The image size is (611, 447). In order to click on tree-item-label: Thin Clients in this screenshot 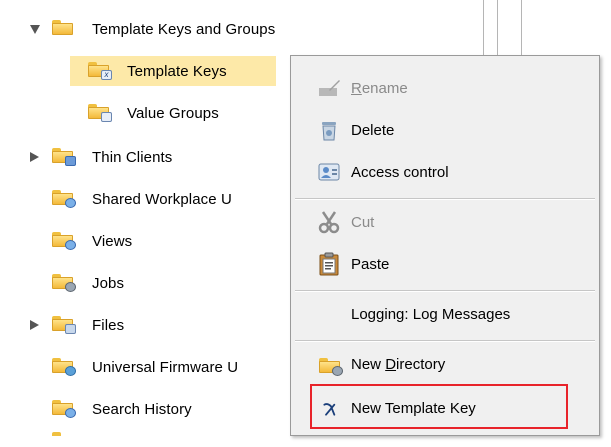, I will do `click(132, 157)`.